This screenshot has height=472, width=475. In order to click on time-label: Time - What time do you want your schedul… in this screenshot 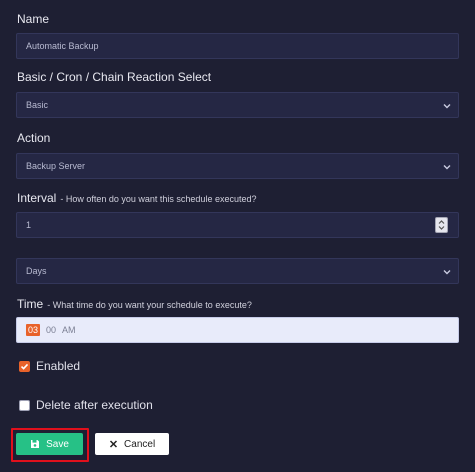, I will do `click(134, 304)`.